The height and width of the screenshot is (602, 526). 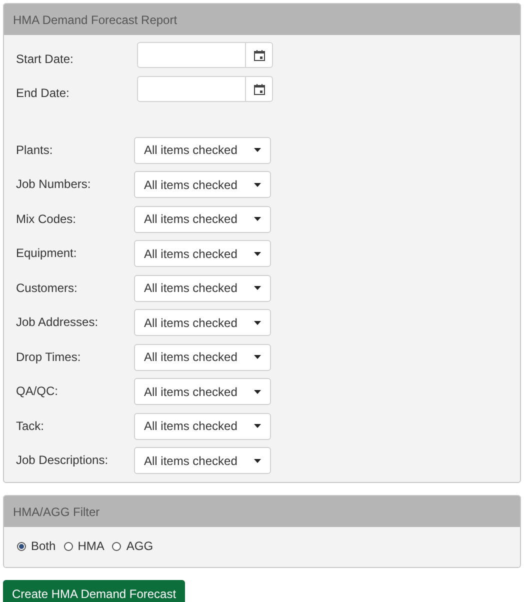 I want to click on field-label: Job Descriptions:, so click(x=63, y=460).